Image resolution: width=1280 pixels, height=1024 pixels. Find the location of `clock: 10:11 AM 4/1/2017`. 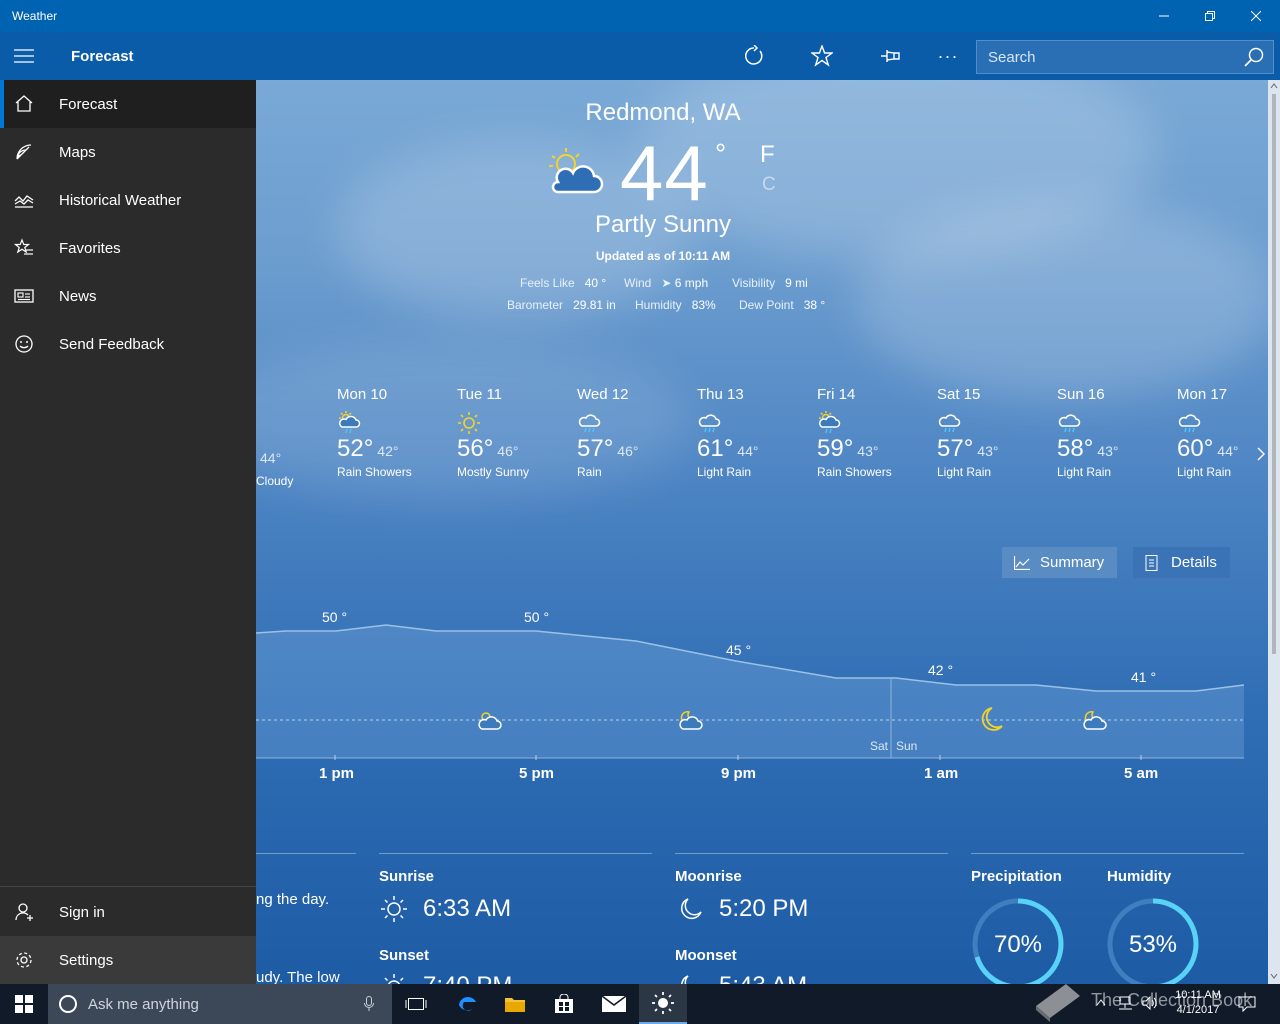

clock: 10:11 AM 4/1/2017 is located at coordinates (1198, 1003).